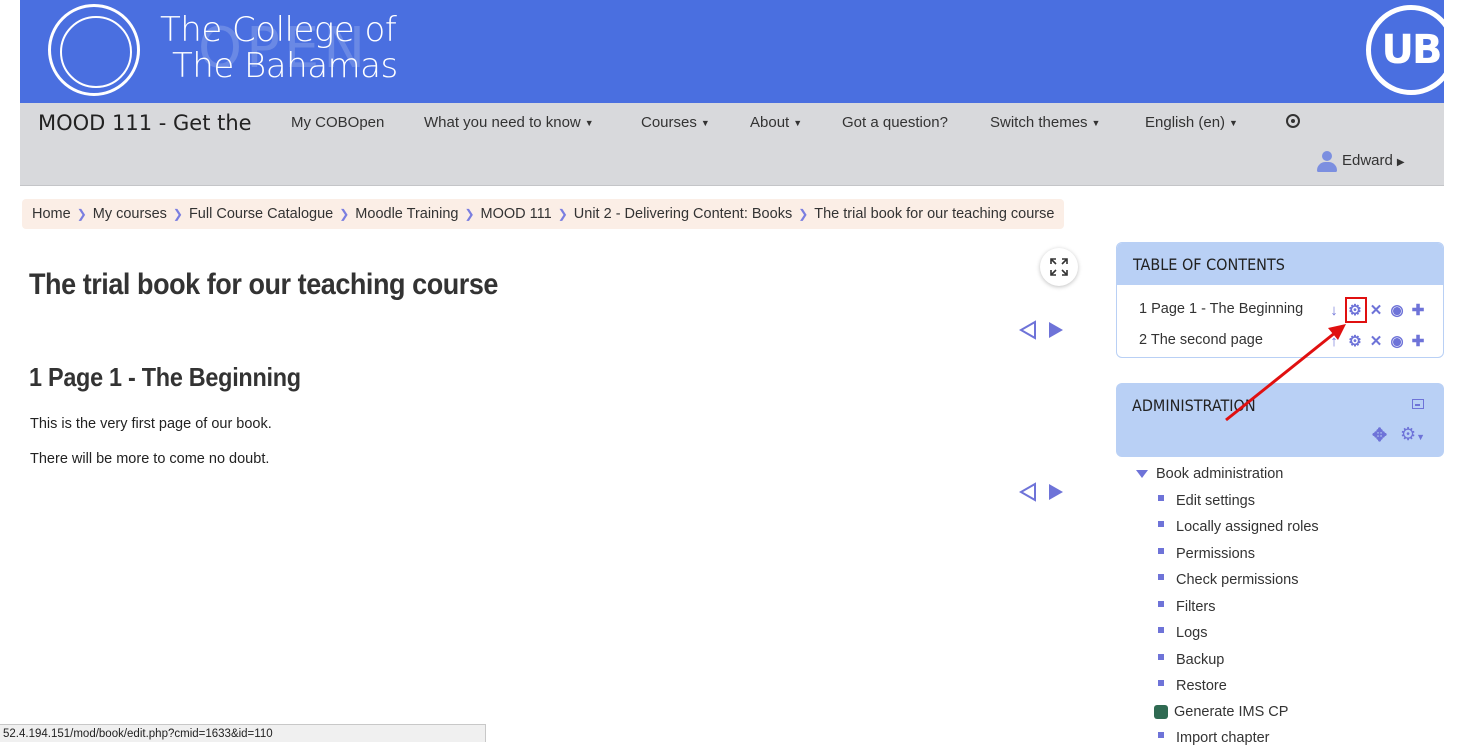 This screenshot has width=1462, height=746. Describe the element at coordinates (502, 122) in the screenshot. I see `menu-label: What you need to know` at that location.